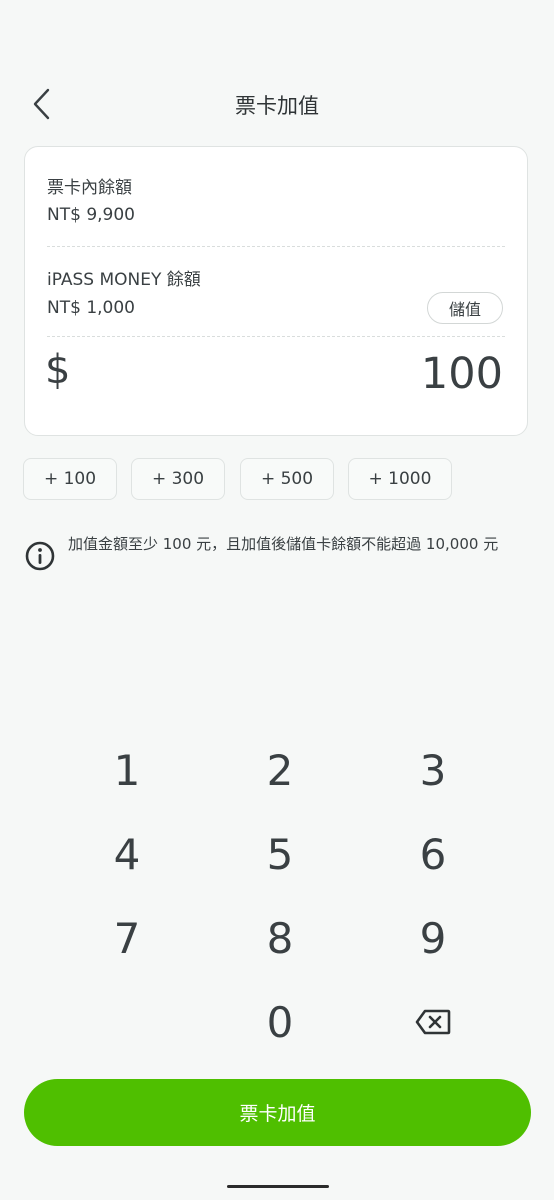 The image size is (554, 1200). I want to click on key-7: 7, so click(127, 938).